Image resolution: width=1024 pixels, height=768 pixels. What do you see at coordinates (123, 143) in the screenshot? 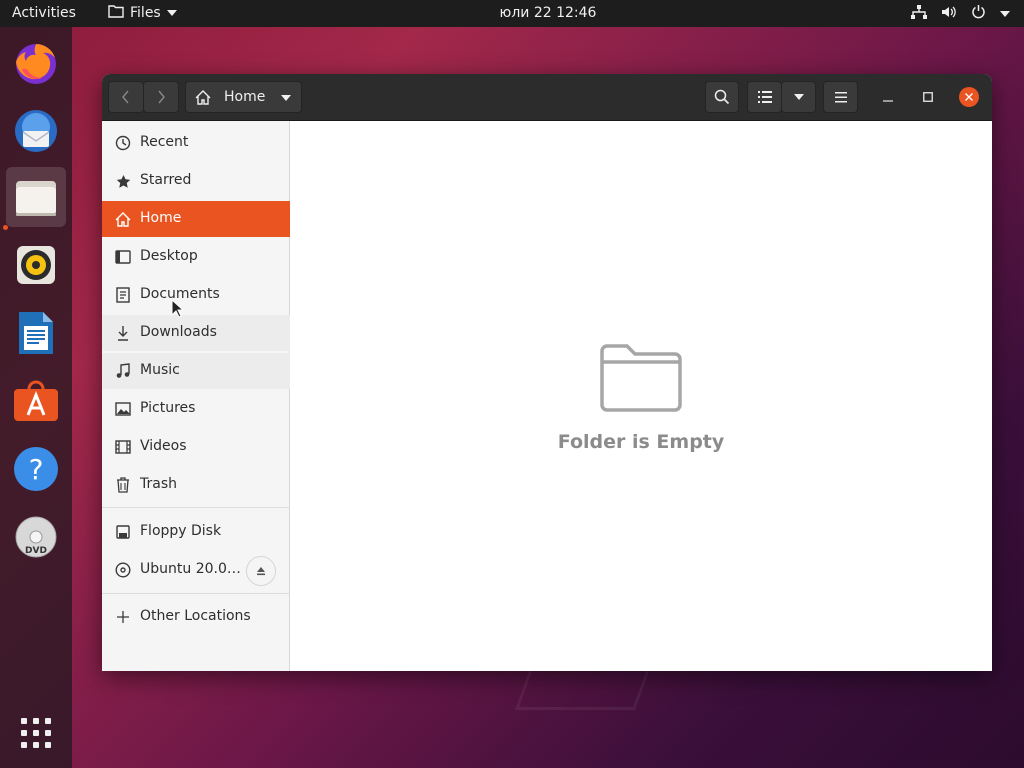
I see `clock-icon` at bounding box center [123, 143].